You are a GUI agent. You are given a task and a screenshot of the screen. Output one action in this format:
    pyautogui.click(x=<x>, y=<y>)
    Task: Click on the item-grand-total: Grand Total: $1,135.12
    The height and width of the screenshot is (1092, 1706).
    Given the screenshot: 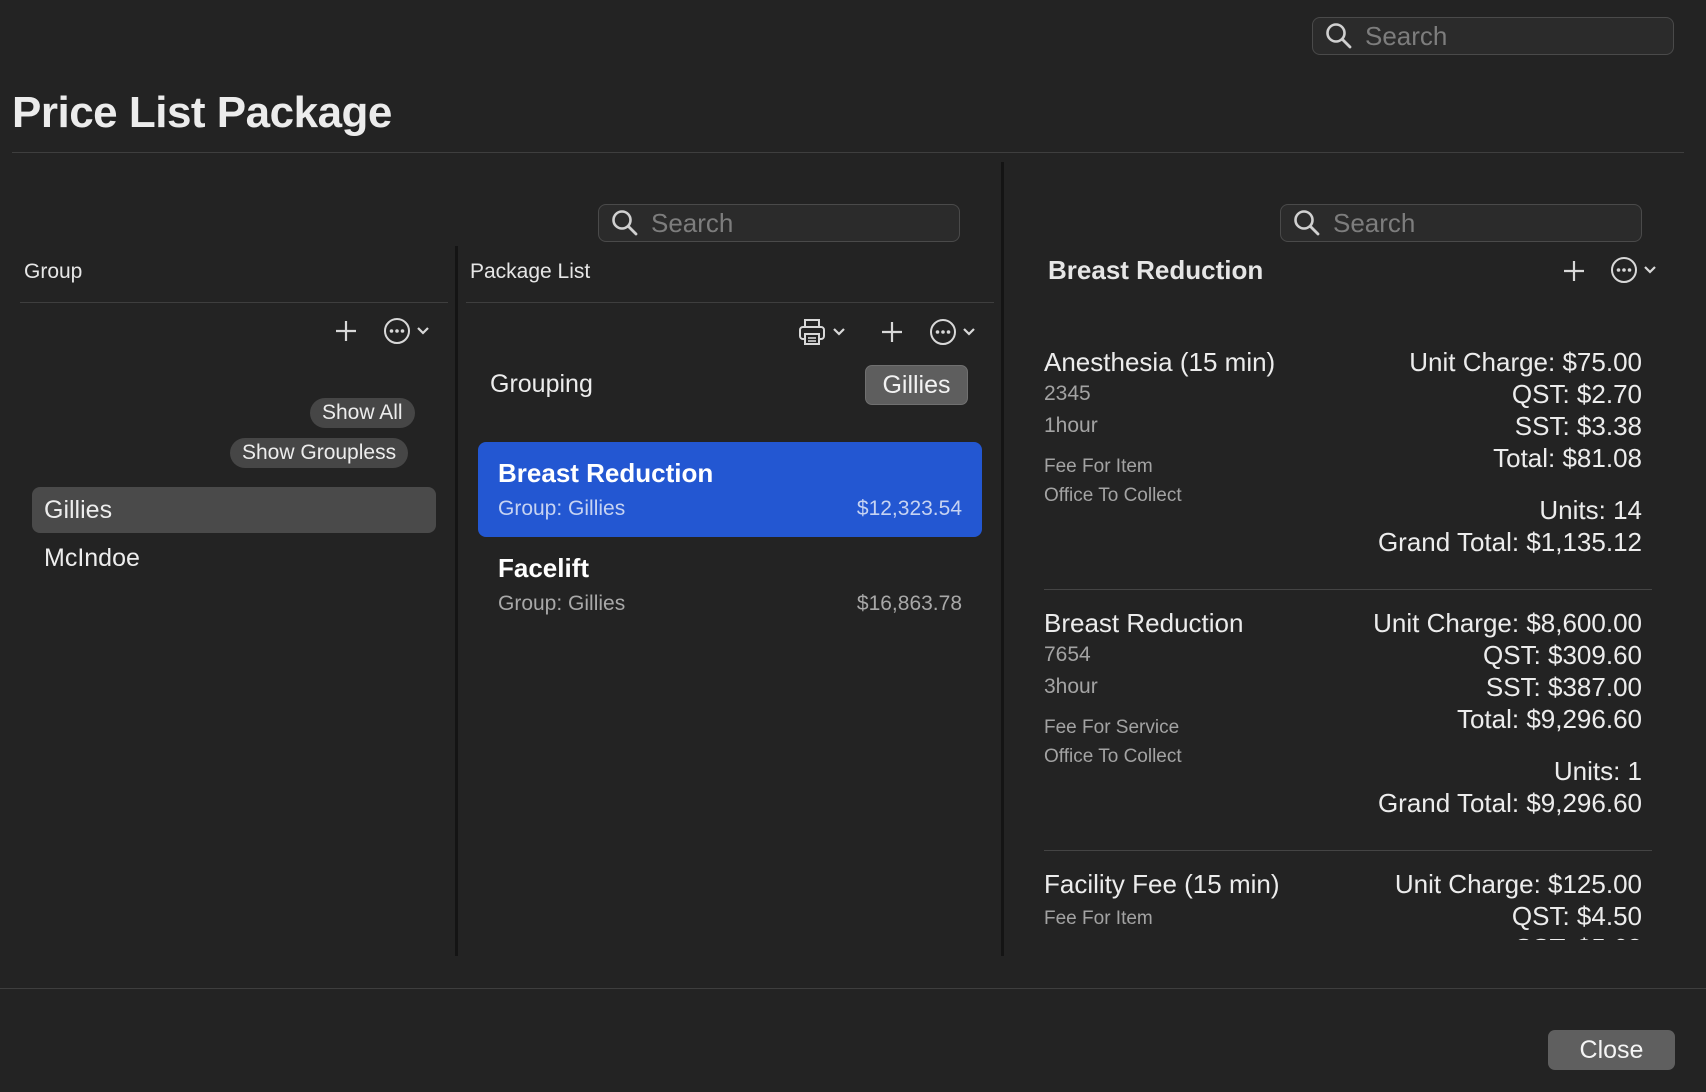 What is the action you would take?
    pyautogui.click(x=1509, y=542)
    